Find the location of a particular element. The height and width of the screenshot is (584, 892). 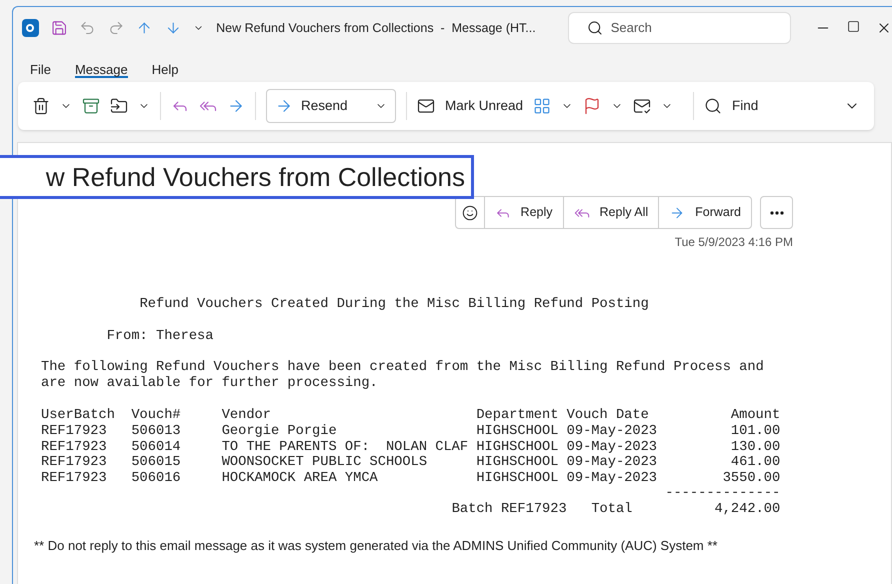

resend-button: Resend is located at coordinates (331, 106).